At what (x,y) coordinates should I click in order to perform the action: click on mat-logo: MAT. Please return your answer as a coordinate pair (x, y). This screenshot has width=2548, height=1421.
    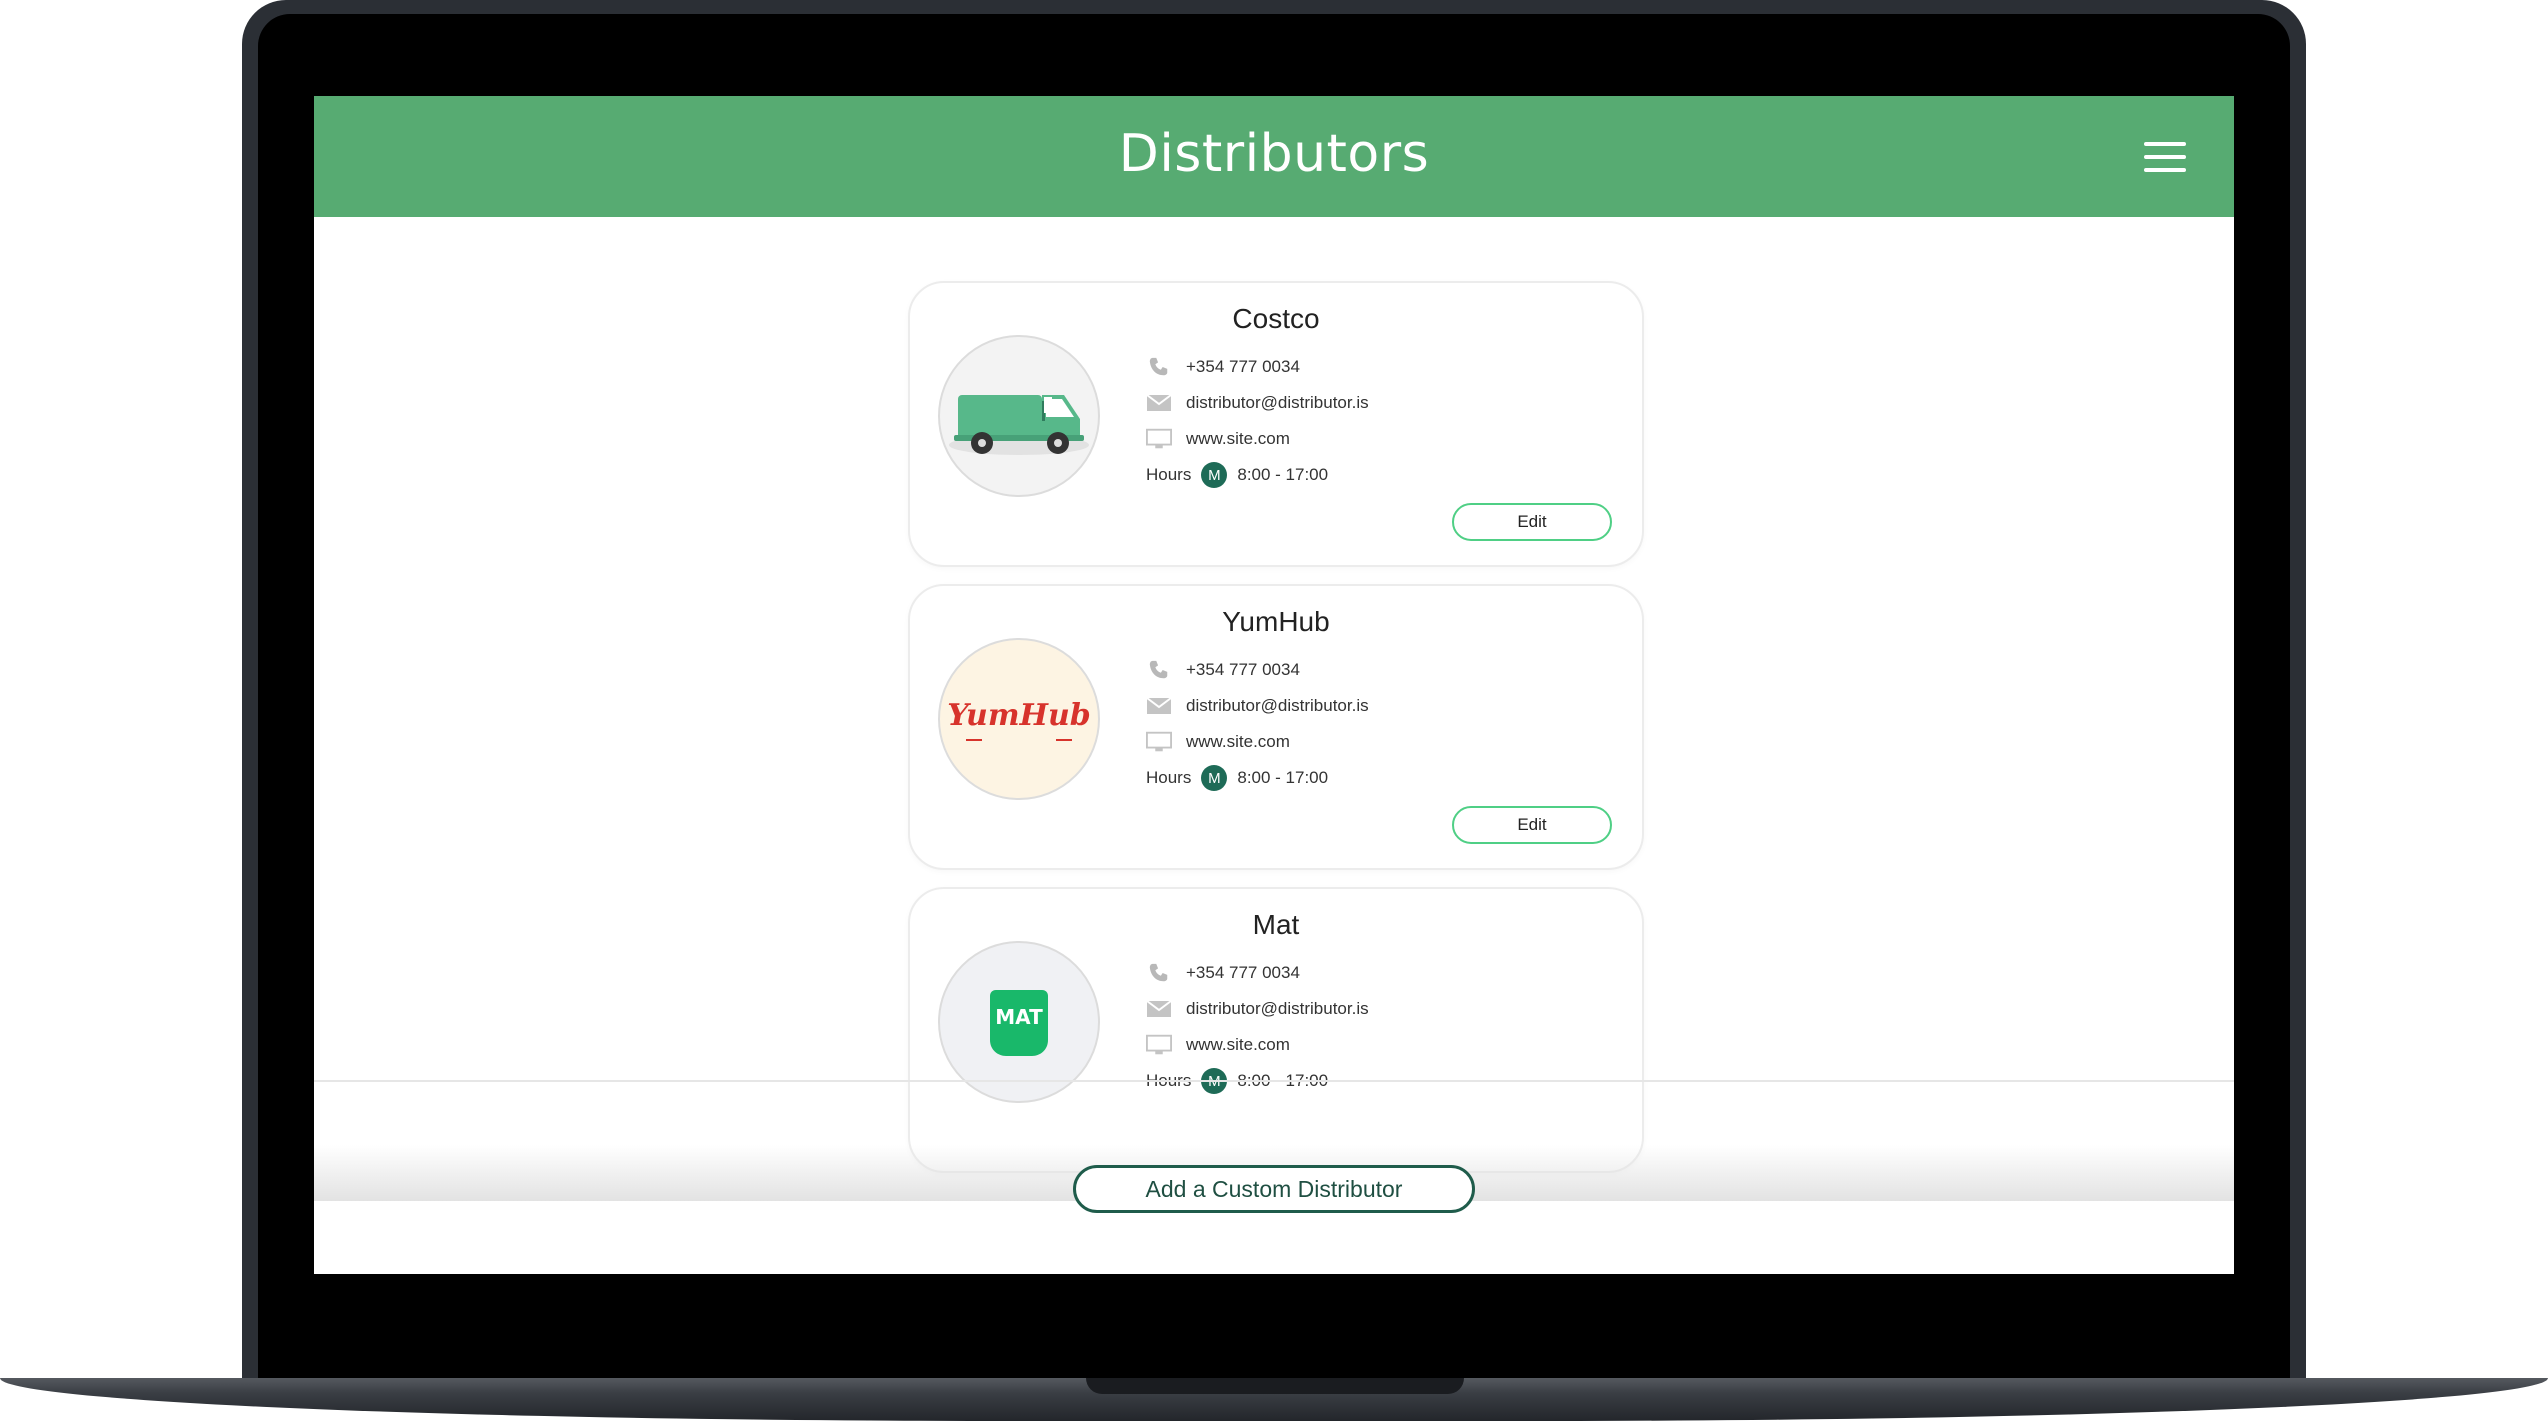
    Looking at the image, I should click on (1019, 1022).